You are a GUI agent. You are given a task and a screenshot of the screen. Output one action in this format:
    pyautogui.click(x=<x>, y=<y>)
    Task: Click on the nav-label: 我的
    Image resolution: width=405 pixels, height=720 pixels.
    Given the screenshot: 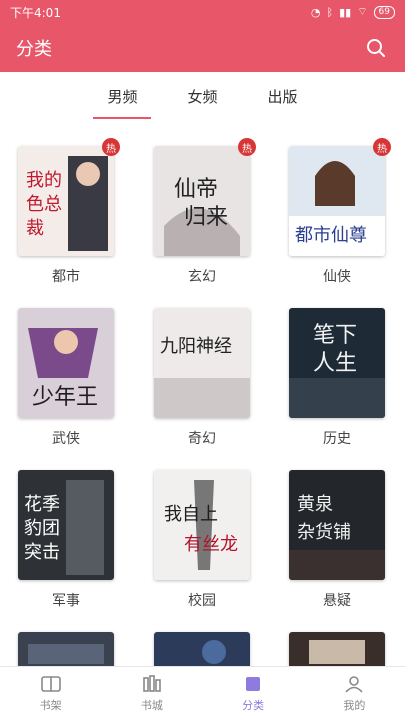 What is the action you would take?
    pyautogui.click(x=354, y=705)
    